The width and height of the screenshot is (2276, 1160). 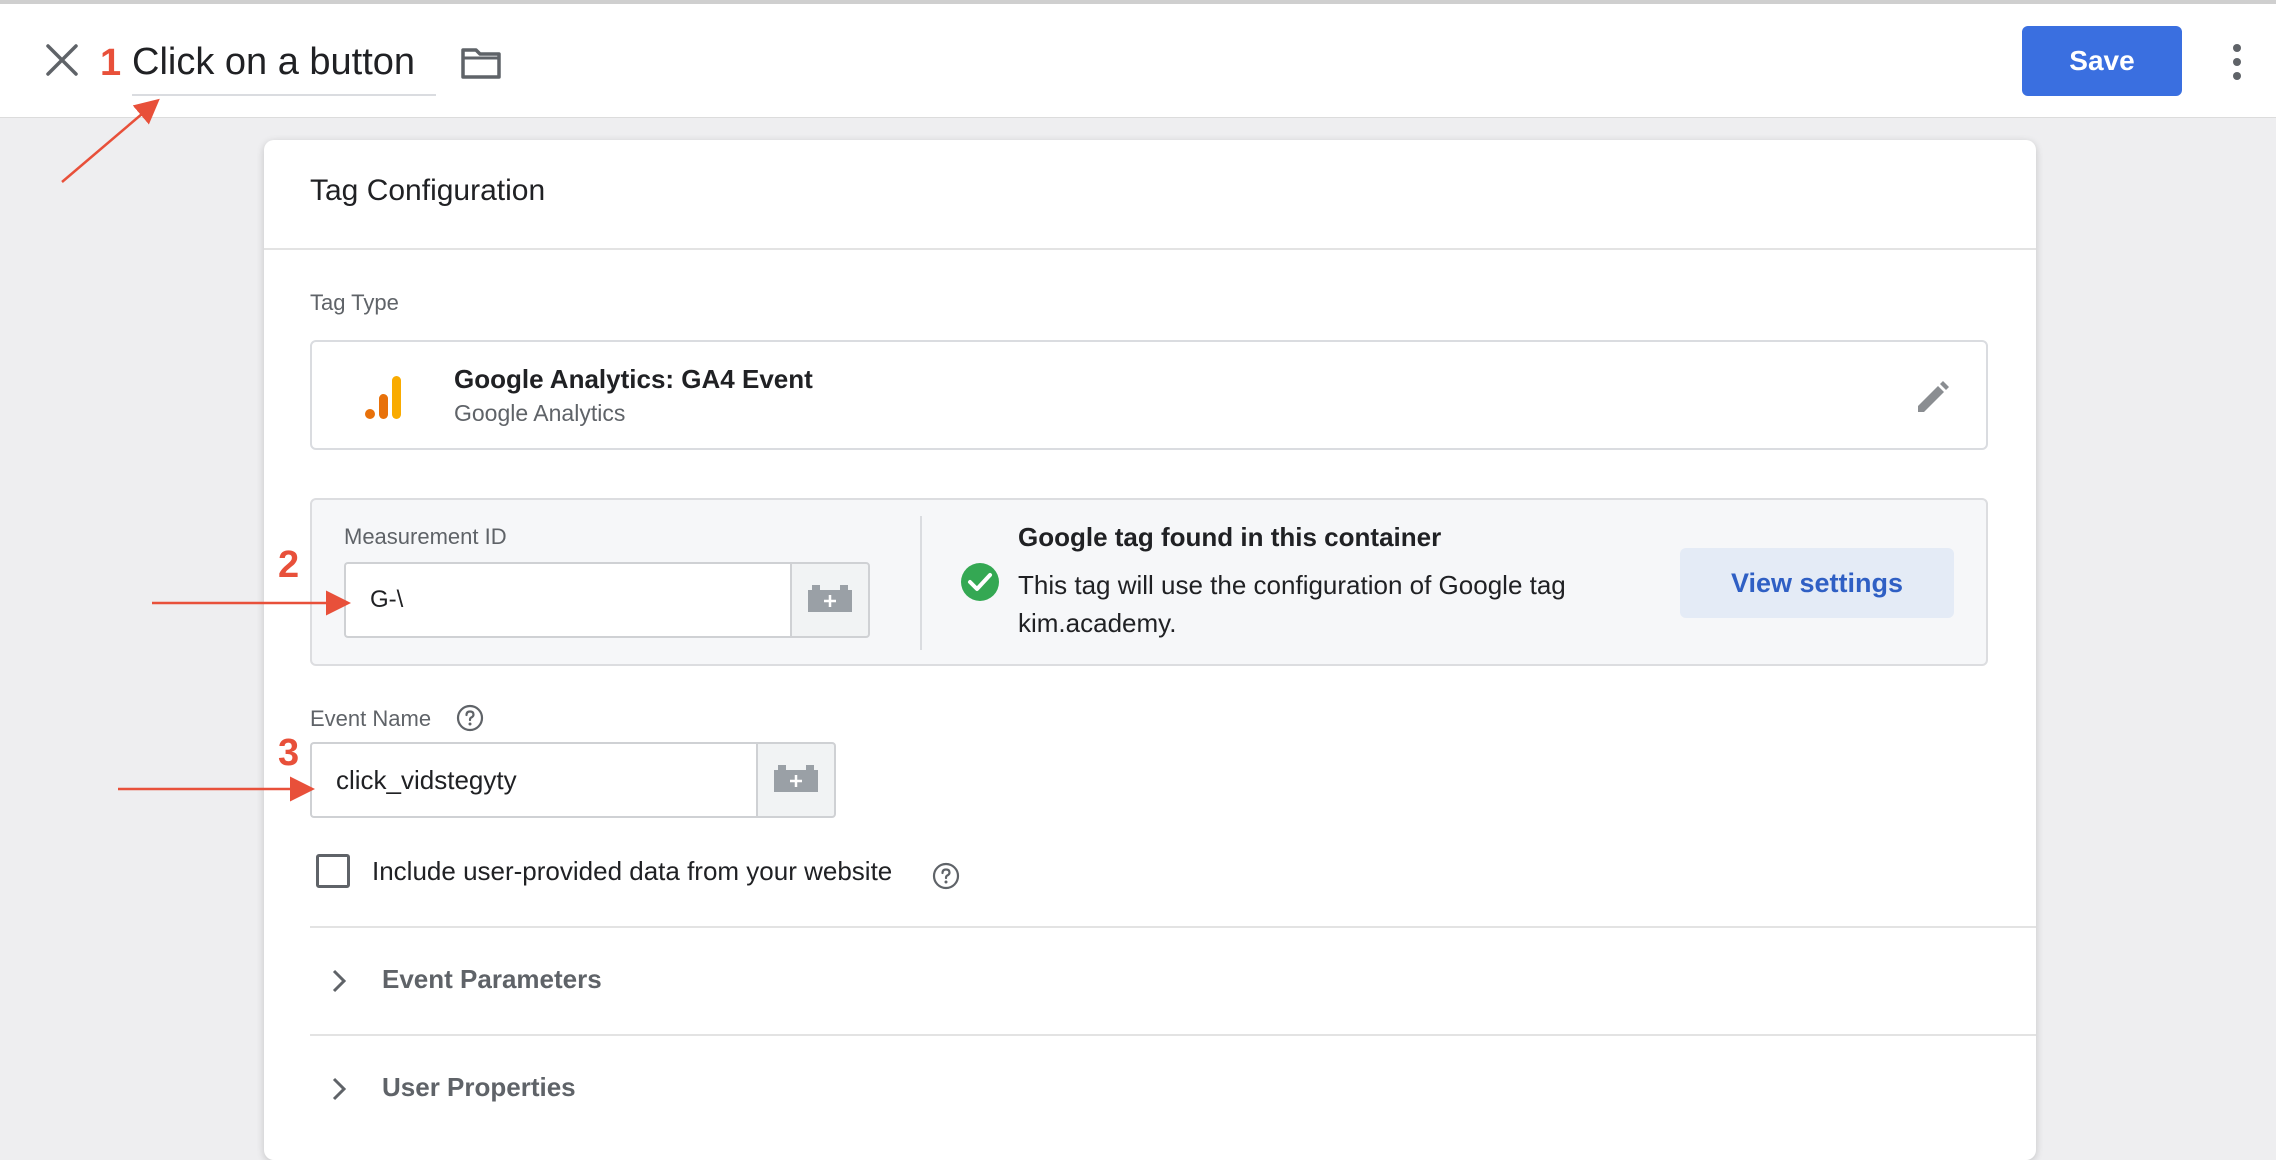 I want to click on measurement-id-input, so click(x=567, y=600).